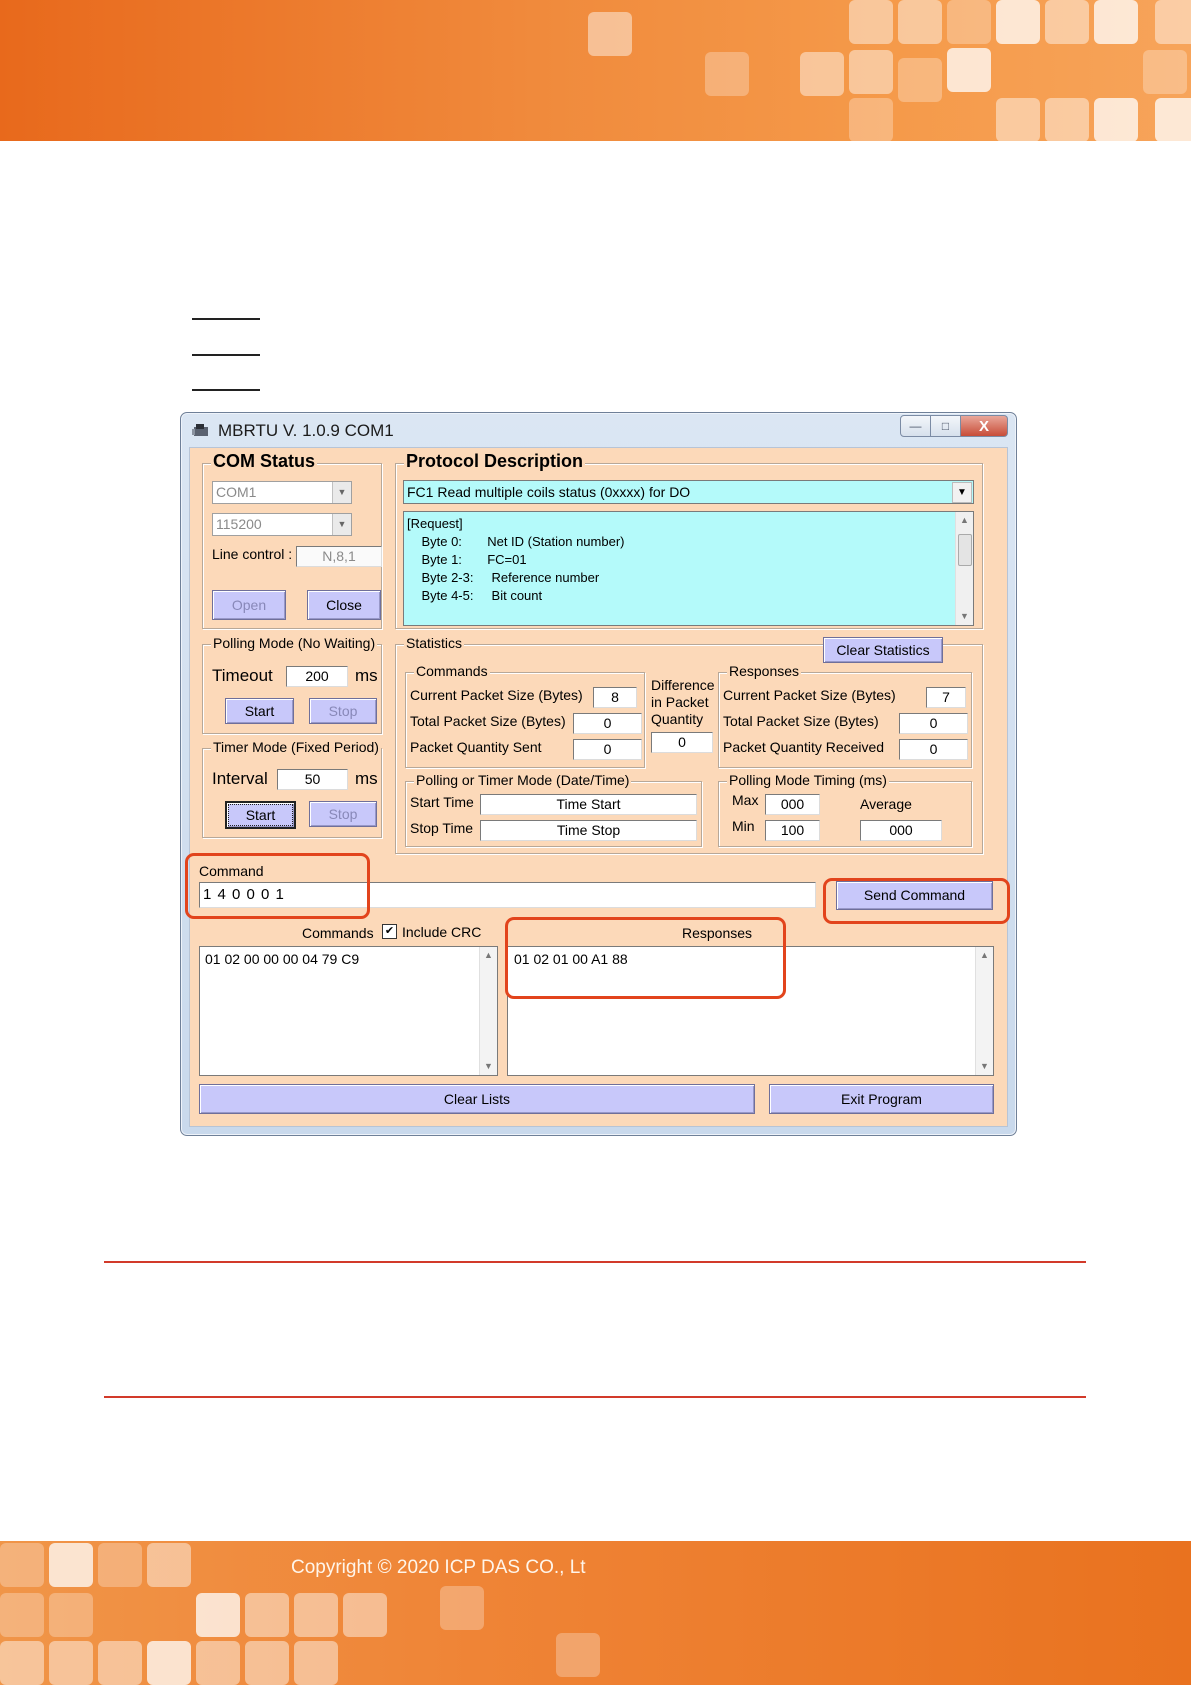 Image resolution: width=1191 pixels, height=1685 pixels. I want to click on description-line: Byte 0: Net ID (Station number), so click(516, 541).